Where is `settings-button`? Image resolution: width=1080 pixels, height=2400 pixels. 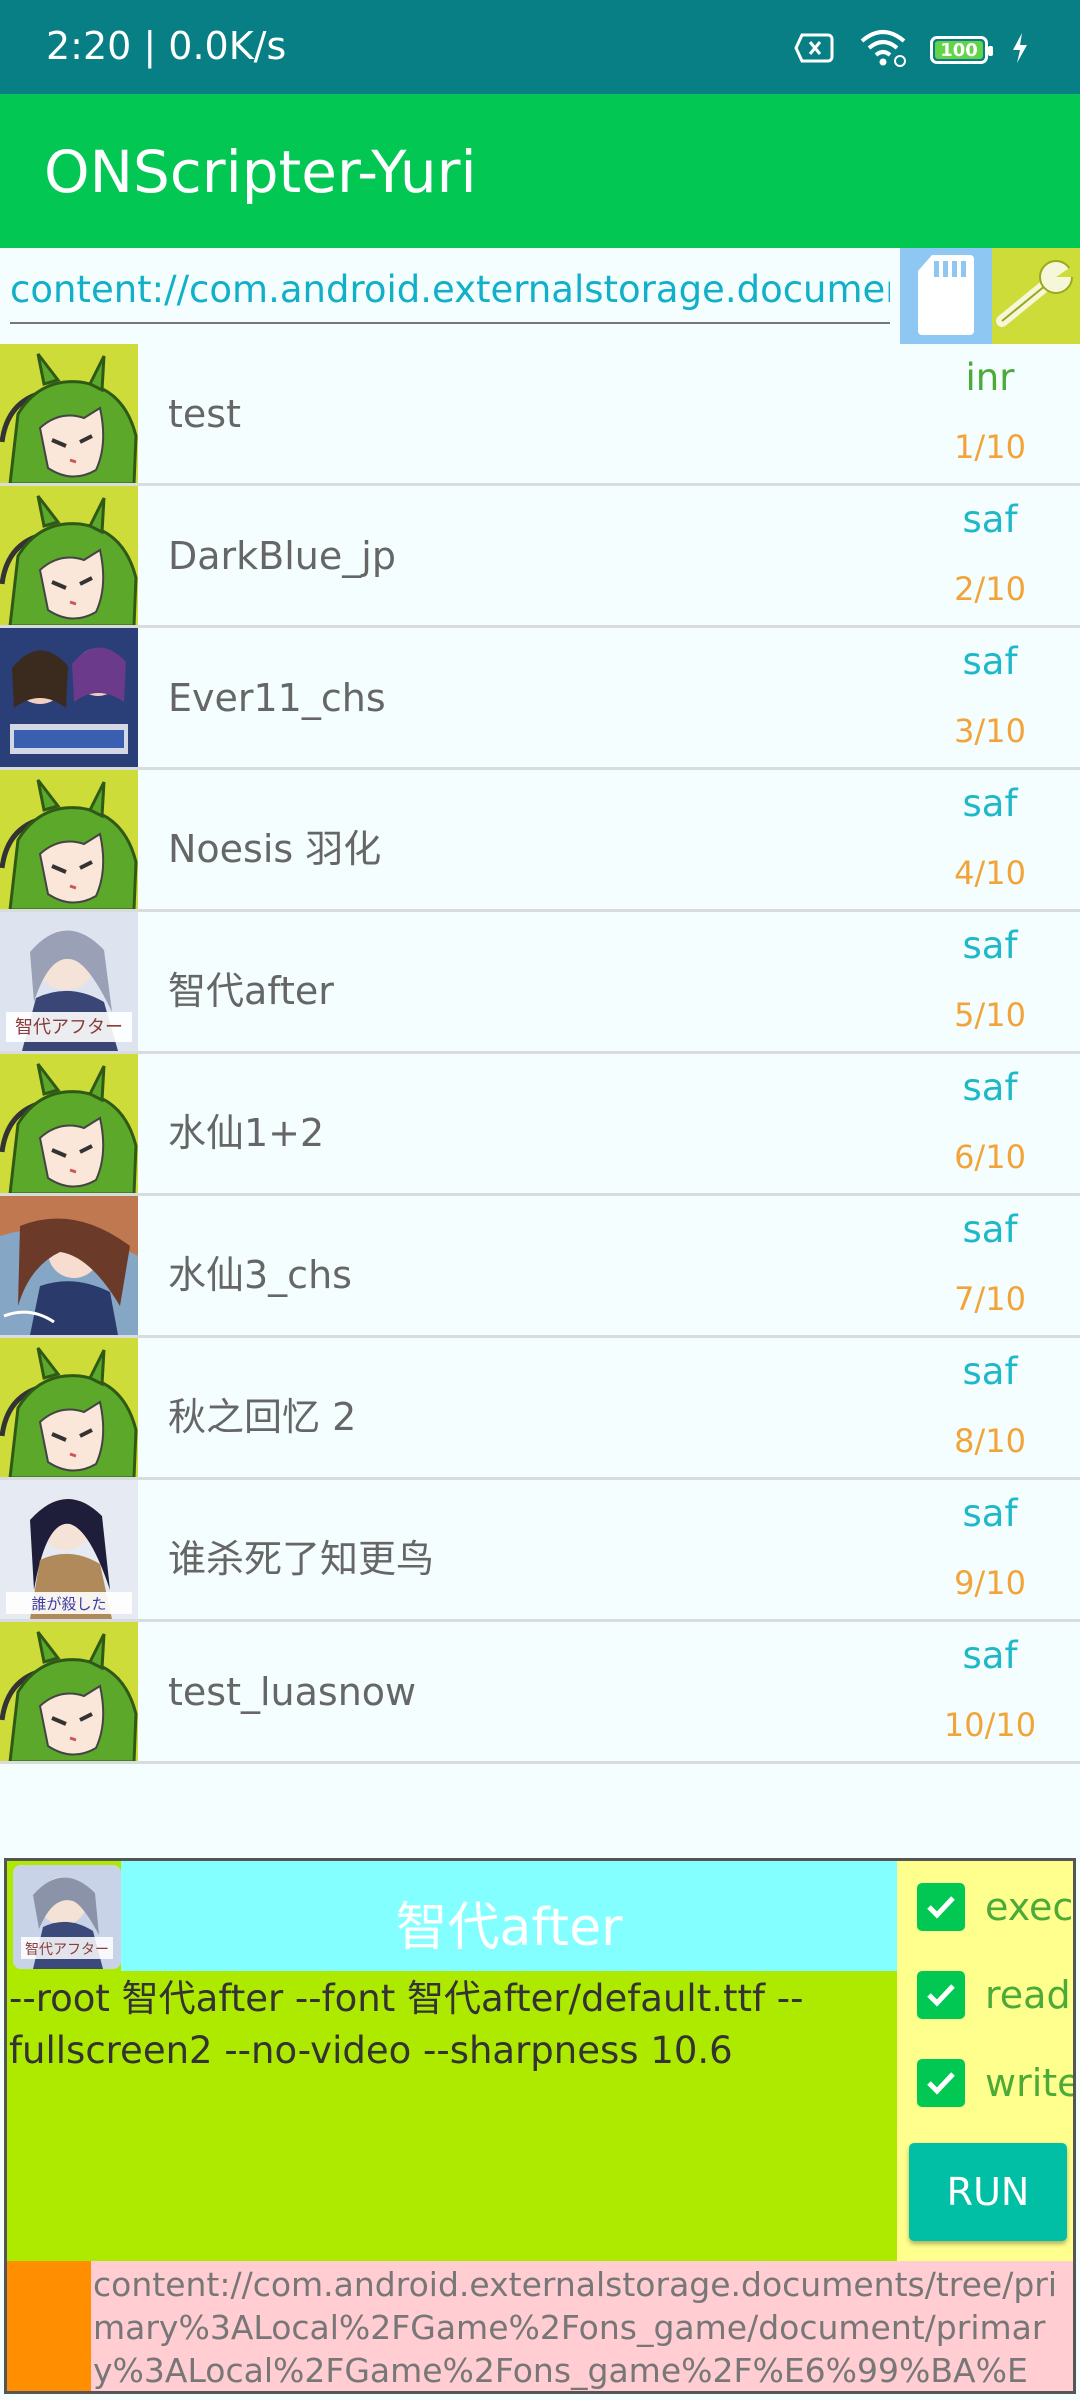
settings-button is located at coordinates (1036, 296).